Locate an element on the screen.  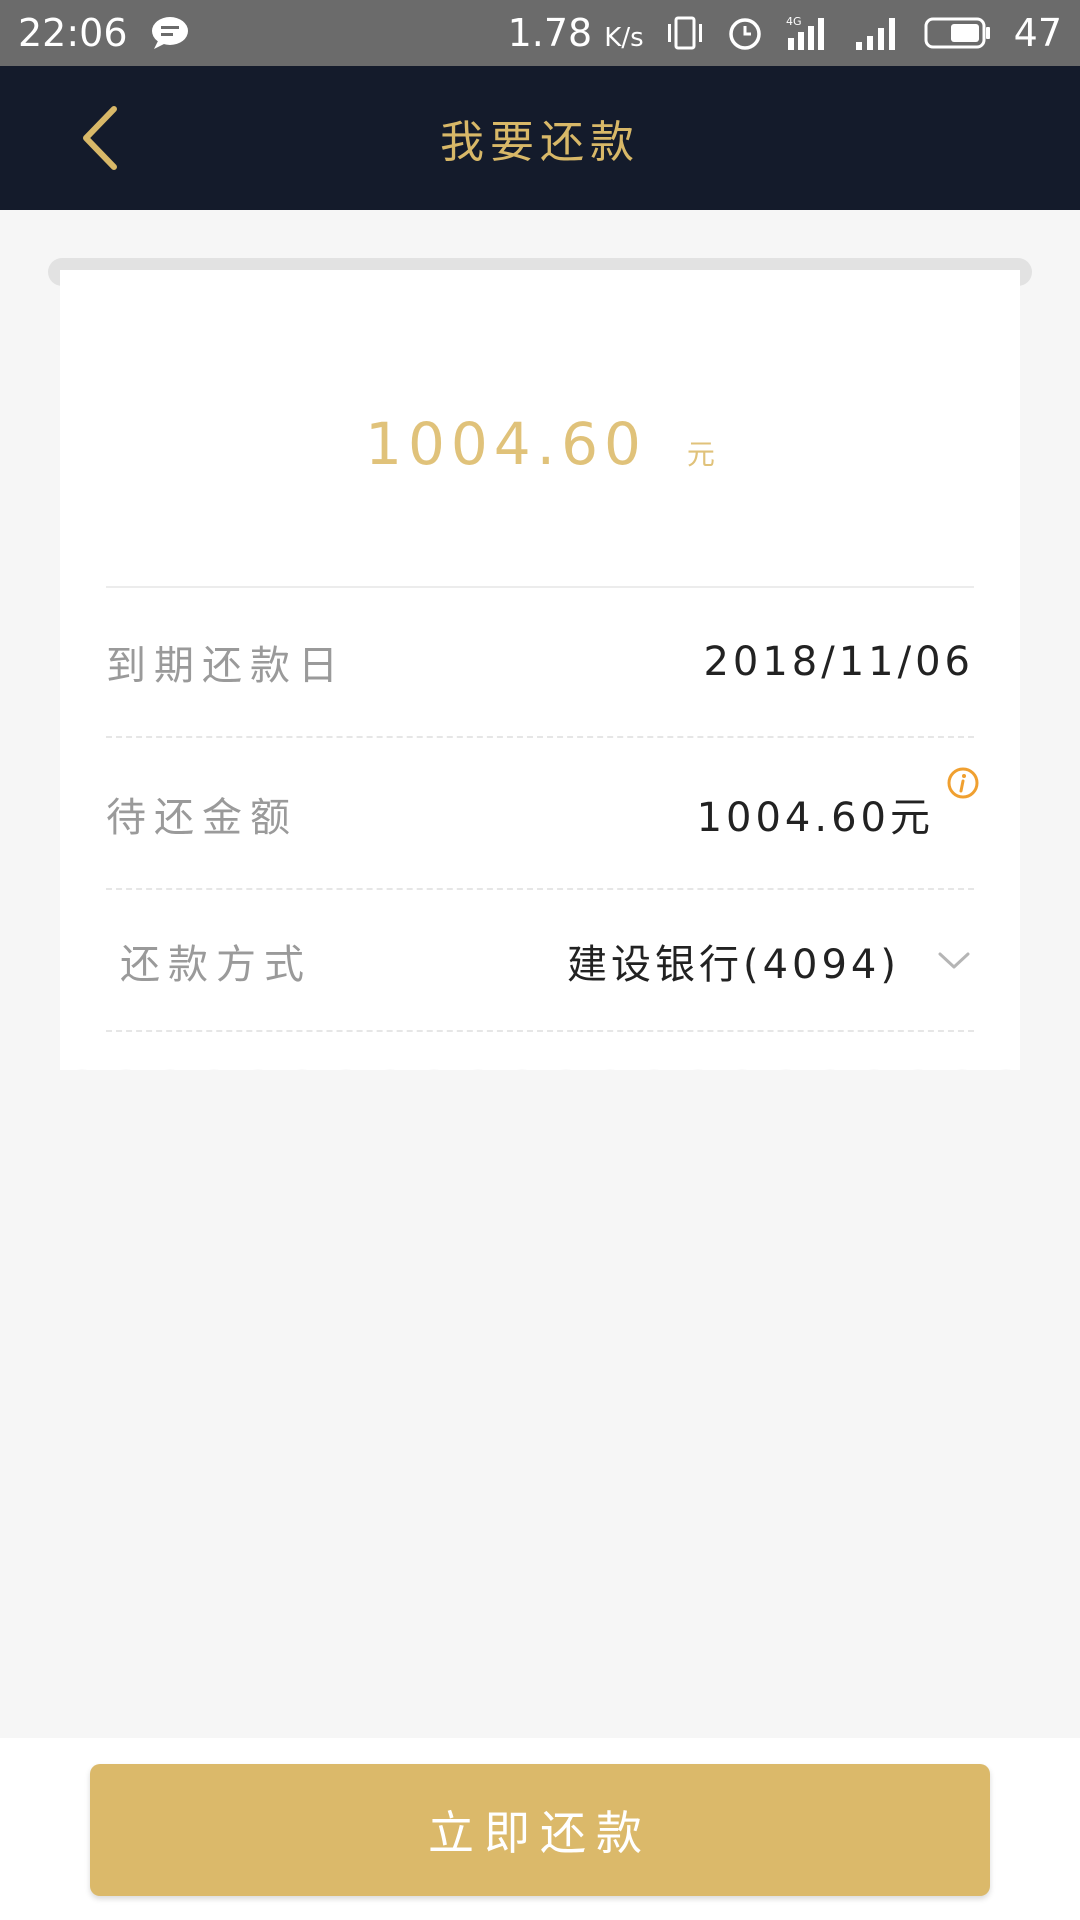
amount-value: 1004.60 is located at coordinates (506, 444).